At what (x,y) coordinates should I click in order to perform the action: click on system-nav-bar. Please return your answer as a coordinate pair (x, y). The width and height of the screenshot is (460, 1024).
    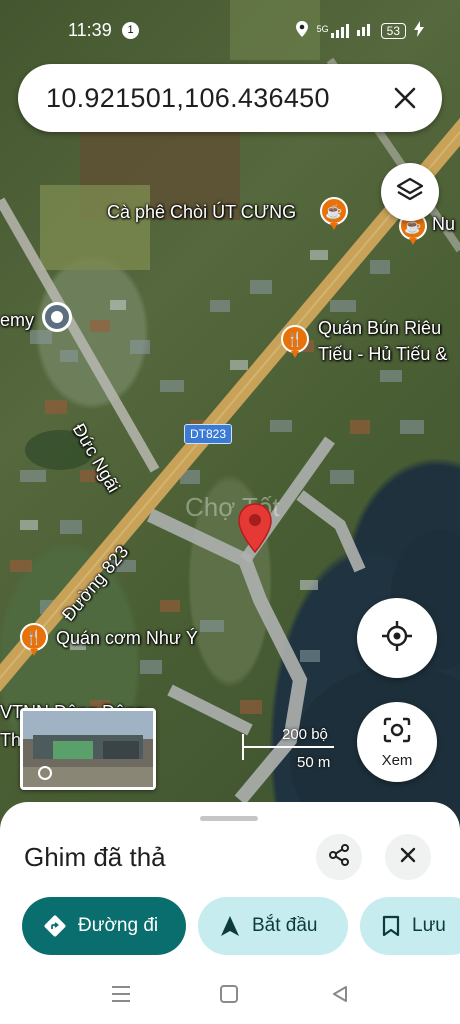
    Looking at the image, I should click on (230, 998).